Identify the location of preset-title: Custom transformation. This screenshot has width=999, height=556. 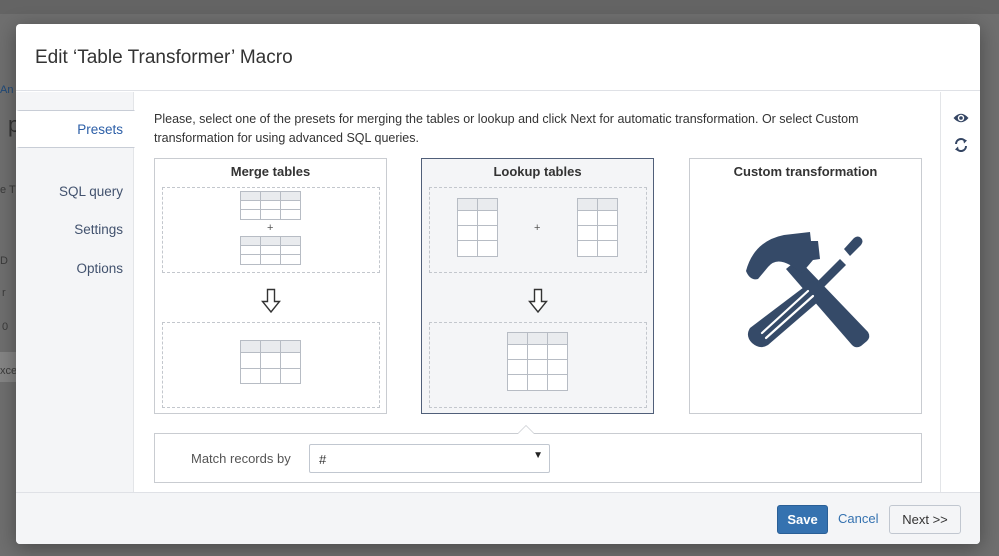
(805, 171).